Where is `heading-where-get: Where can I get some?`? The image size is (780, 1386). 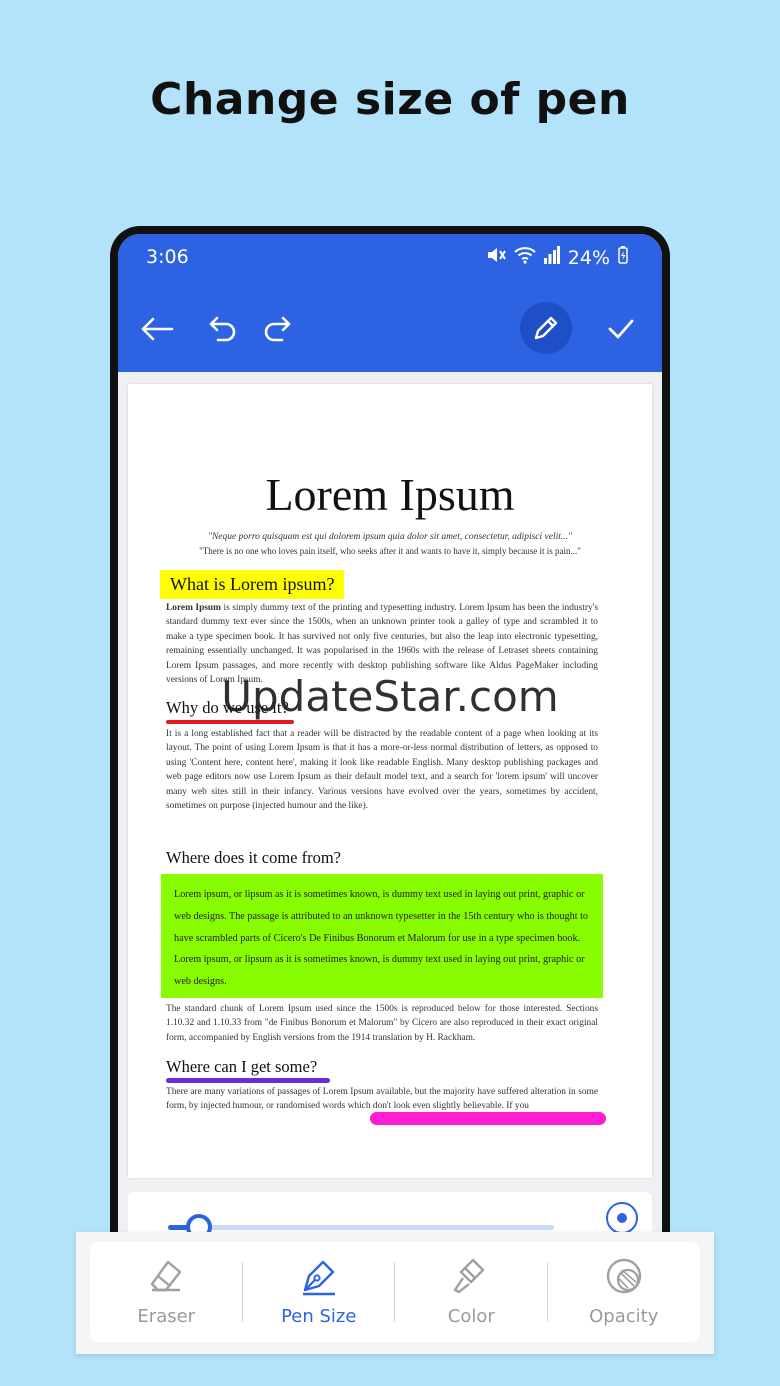
heading-where-get: Where can I get some? is located at coordinates (242, 1066).